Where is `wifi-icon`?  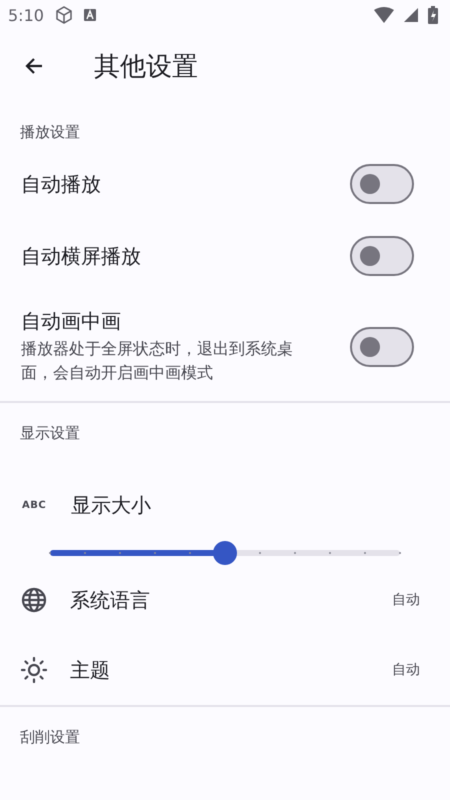
wifi-icon is located at coordinates (384, 15).